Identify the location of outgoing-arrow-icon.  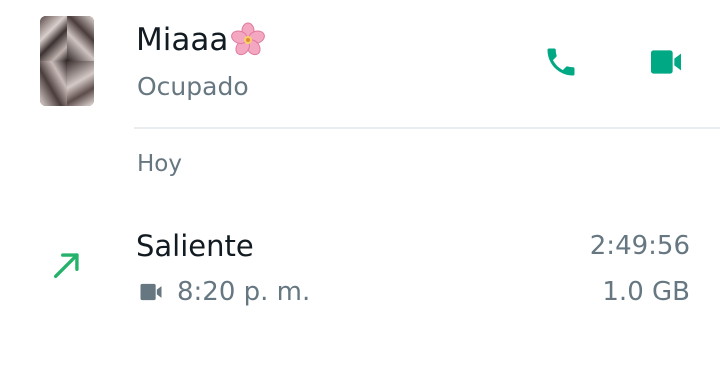
(66, 266).